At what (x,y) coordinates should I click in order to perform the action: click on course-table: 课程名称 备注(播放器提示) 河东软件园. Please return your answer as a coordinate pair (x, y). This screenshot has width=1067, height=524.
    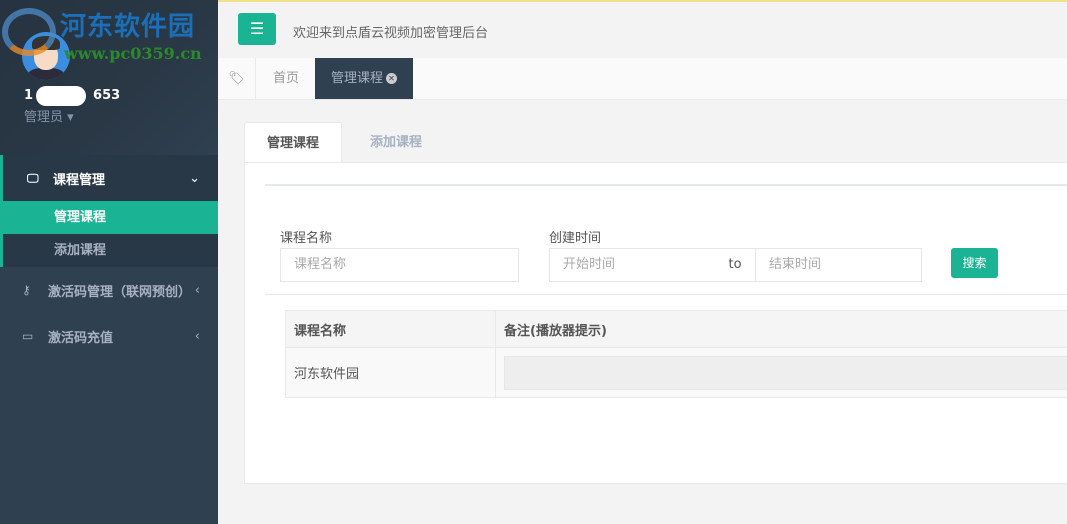
    Looking at the image, I should click on (676, 354).